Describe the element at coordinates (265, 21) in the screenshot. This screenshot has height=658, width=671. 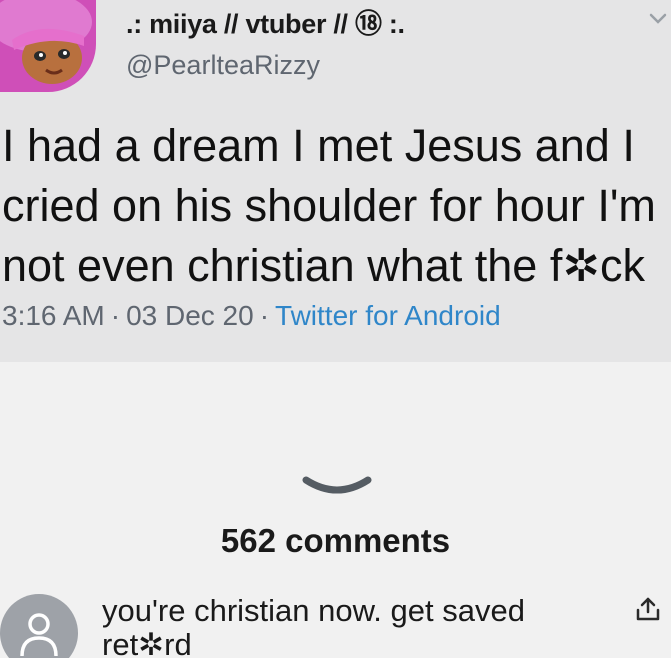
I see `display-name: .: miiya // vtuber // ⑱ :.` at that location.